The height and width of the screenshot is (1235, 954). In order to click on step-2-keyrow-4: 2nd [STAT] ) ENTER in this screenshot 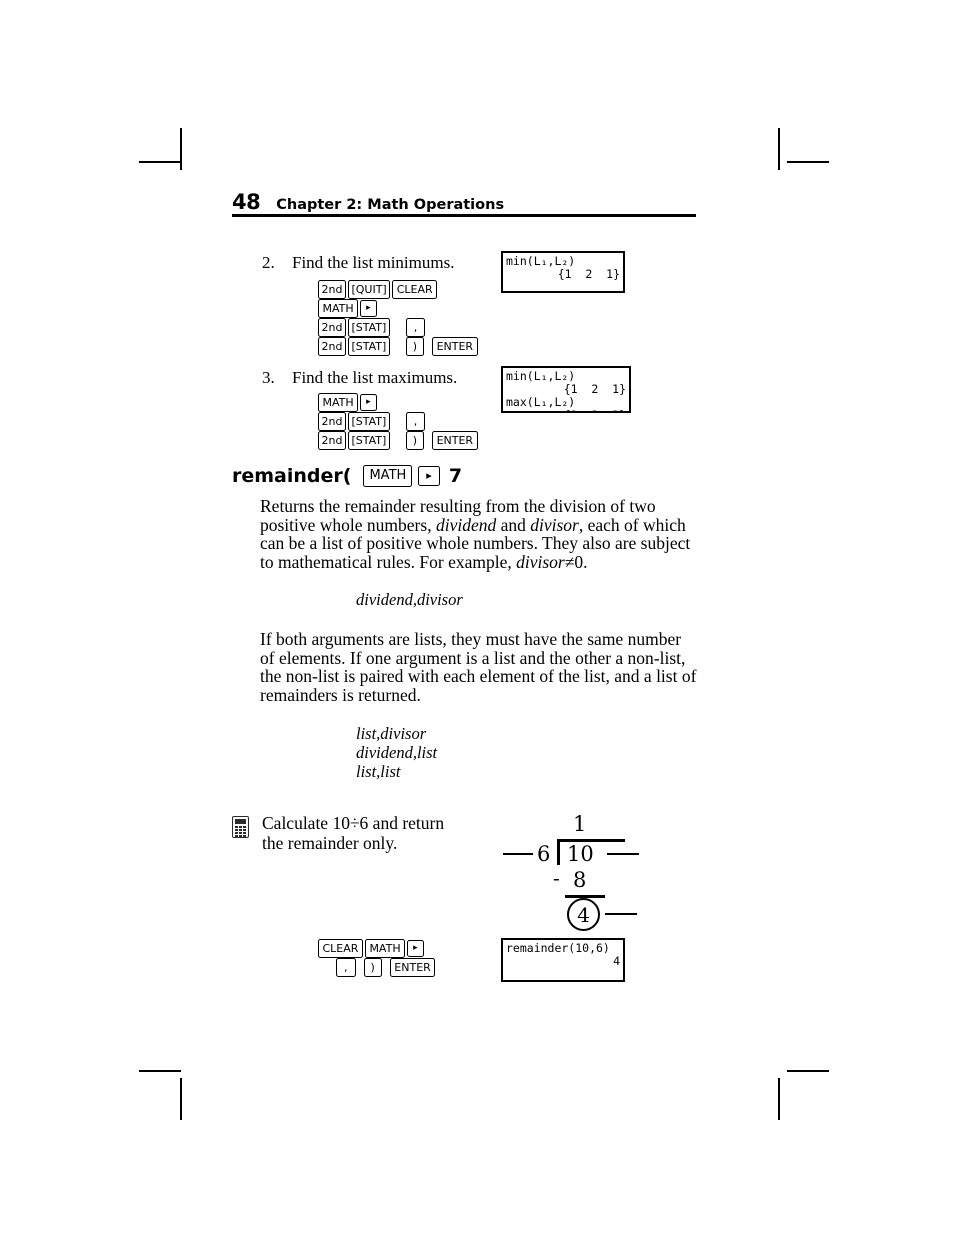, I will do `click(399, 346)`.